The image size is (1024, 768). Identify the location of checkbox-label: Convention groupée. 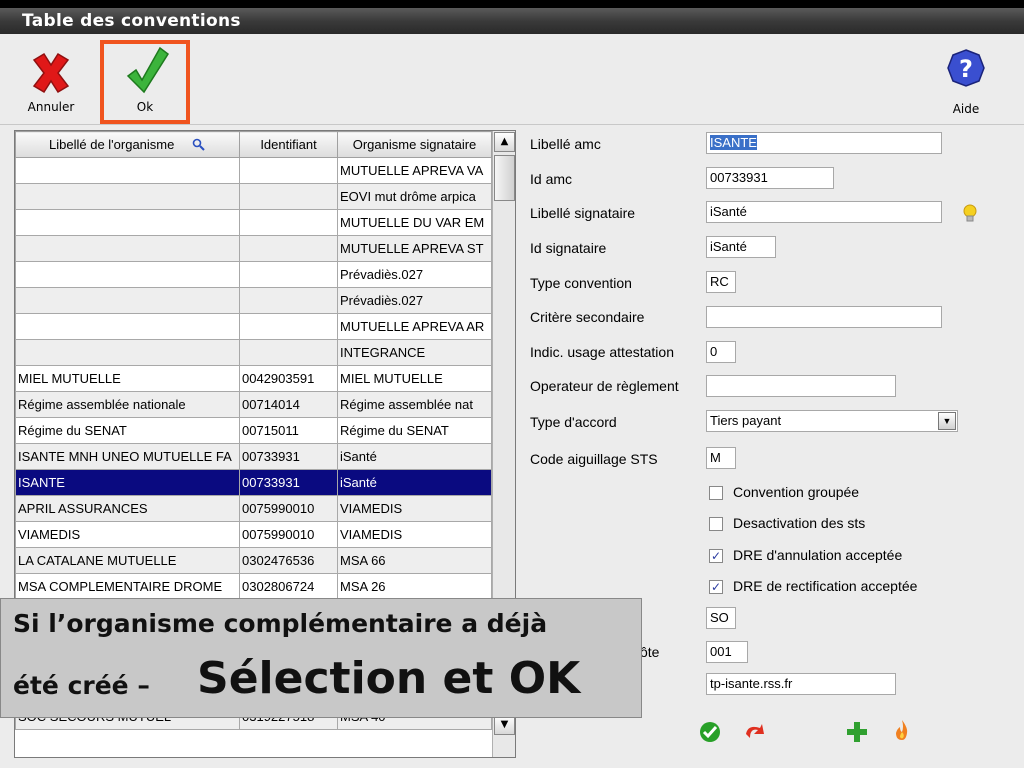
(796, 492).